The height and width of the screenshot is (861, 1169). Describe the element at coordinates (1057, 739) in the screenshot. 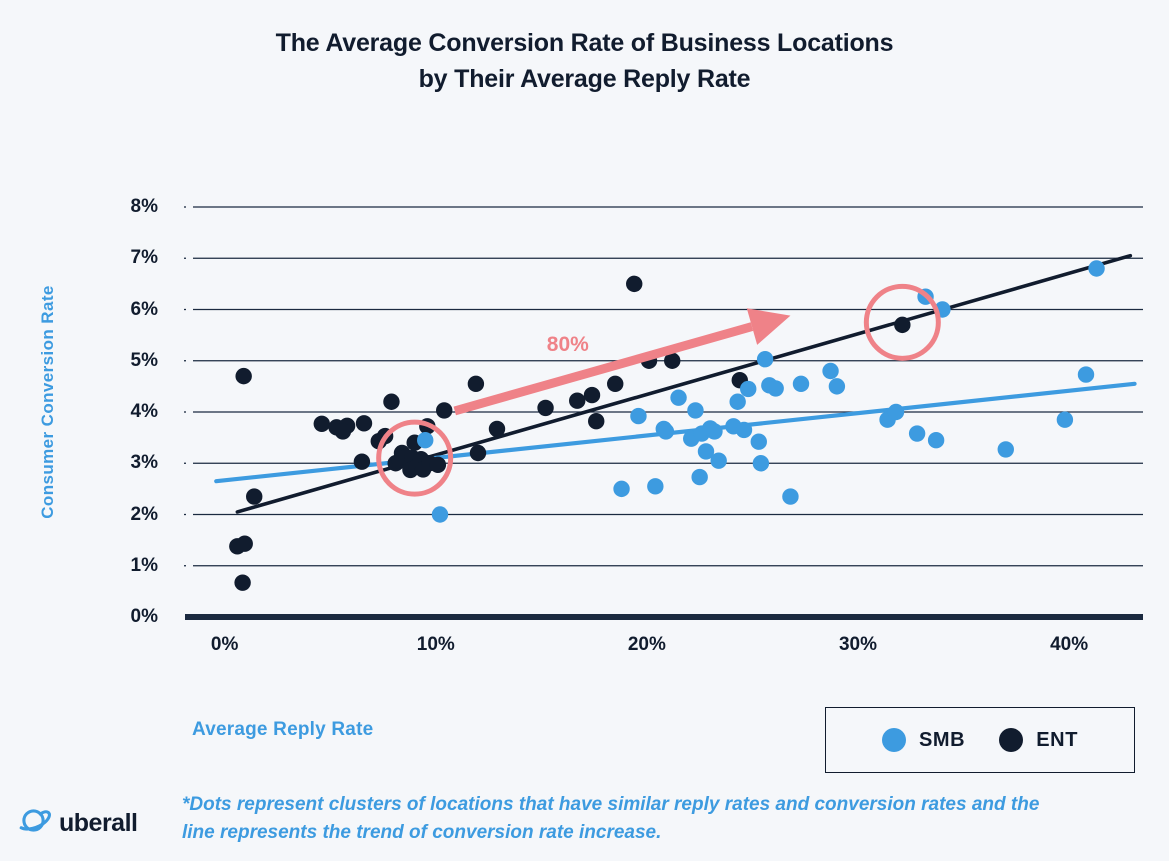

I see `legend-label-ent: ENT` at that location.